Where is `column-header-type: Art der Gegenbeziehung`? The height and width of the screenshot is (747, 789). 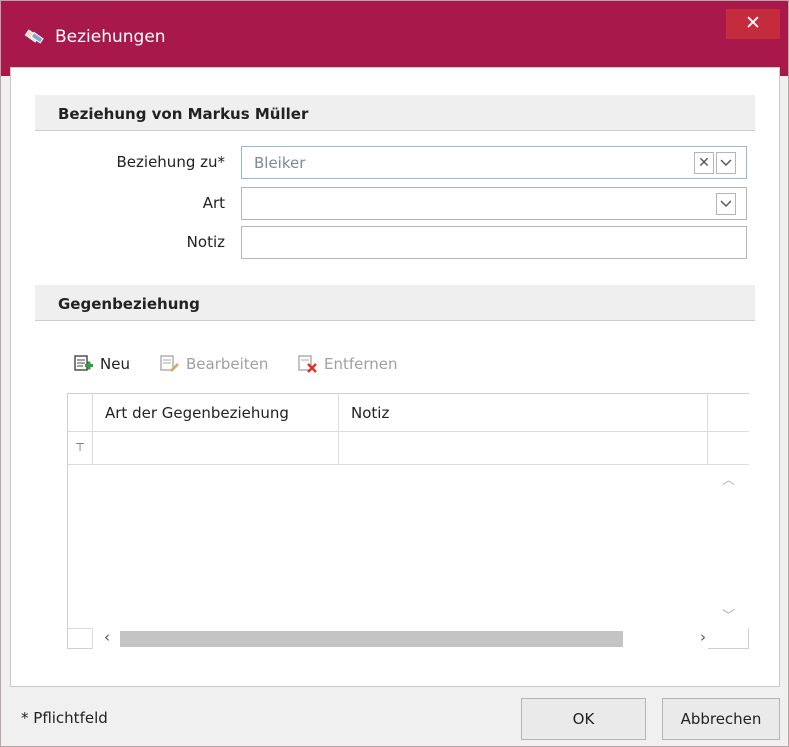 column-header-type: Art der Gegenbeziehung is located at coordinates (216, 413).